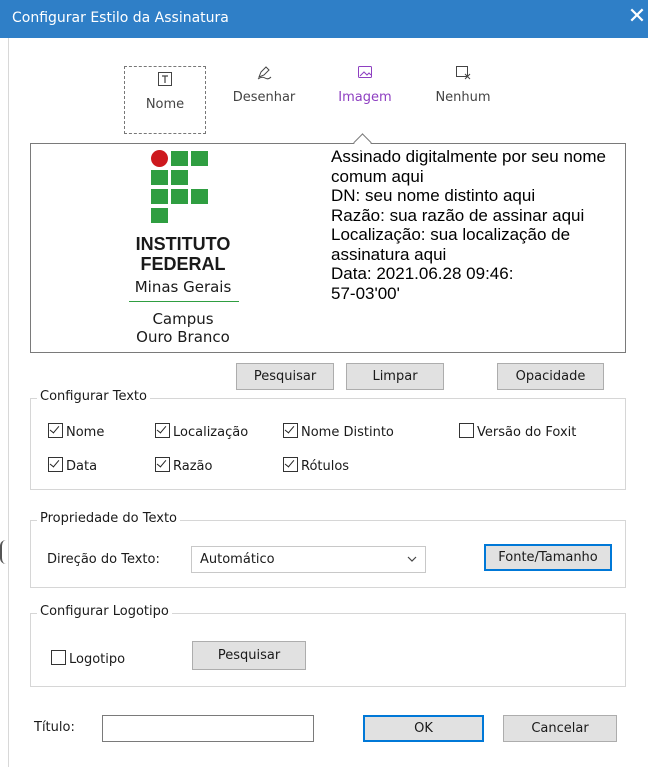 The height and width of the screenshot is (767, 648). Describe the element at coordinates (208, 728) in the screenshot. I see `title-input` at that location.